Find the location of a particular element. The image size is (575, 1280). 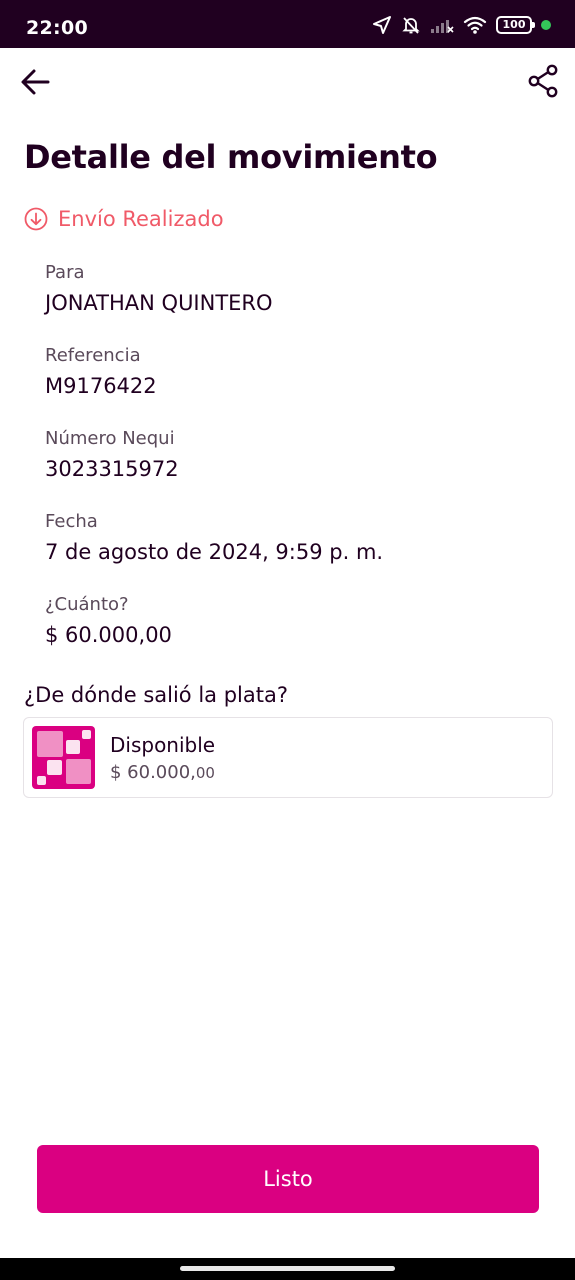

status-bar: 22:00 100 is located at coordinates (287, 24).